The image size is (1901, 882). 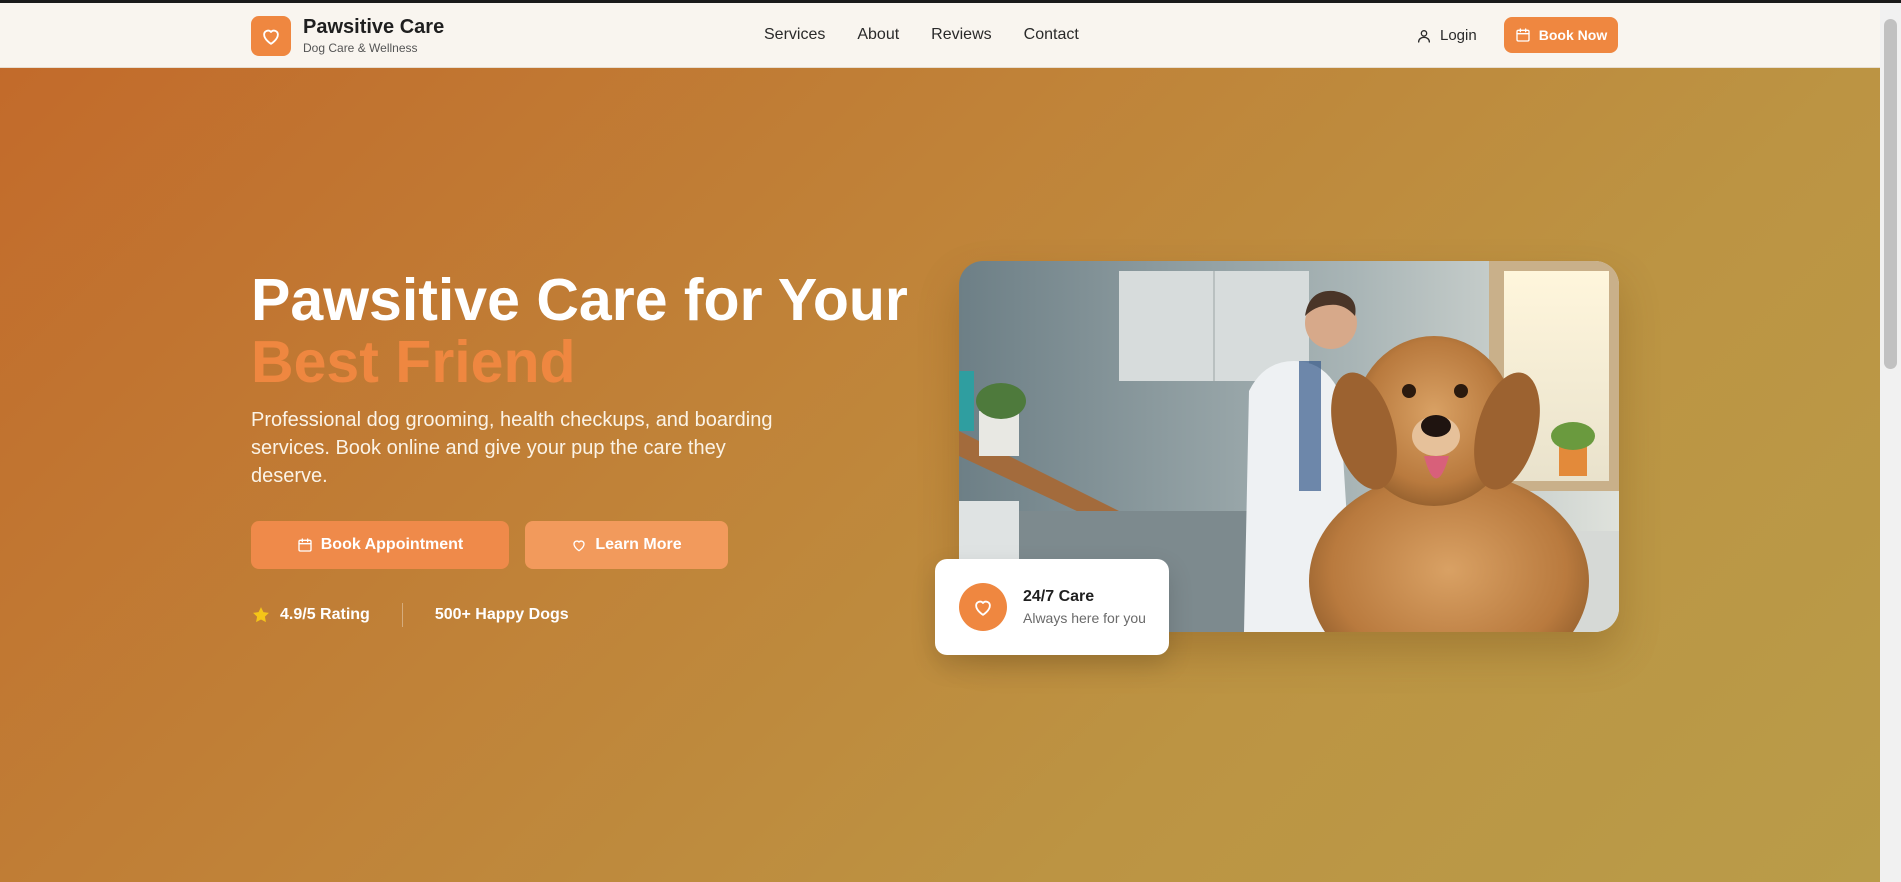 I want to click on nav-contact: Contact, so click(x=1051, y=35).